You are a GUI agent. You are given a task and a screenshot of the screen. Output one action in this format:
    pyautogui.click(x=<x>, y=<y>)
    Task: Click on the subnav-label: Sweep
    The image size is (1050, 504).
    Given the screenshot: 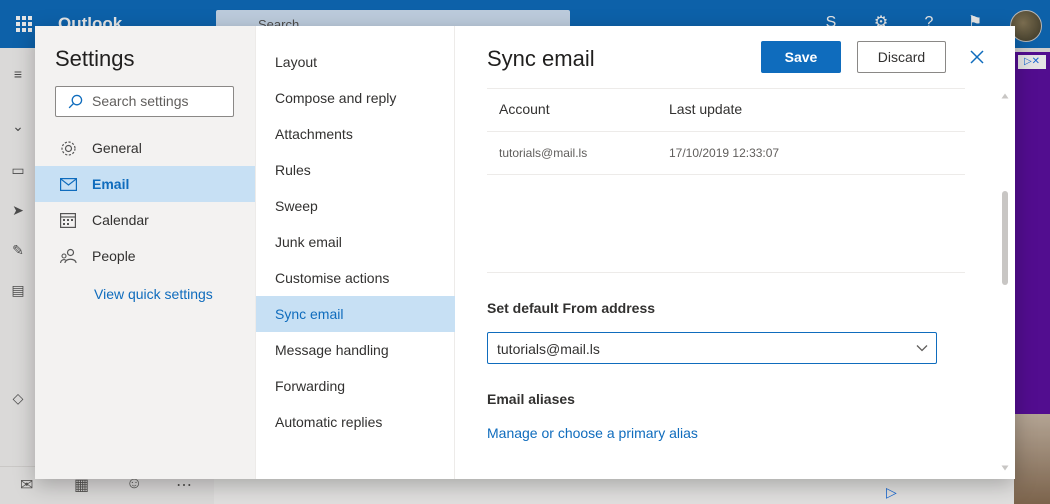 What is the action you would take?
    pyautogui.click(x=296, y=206)
    